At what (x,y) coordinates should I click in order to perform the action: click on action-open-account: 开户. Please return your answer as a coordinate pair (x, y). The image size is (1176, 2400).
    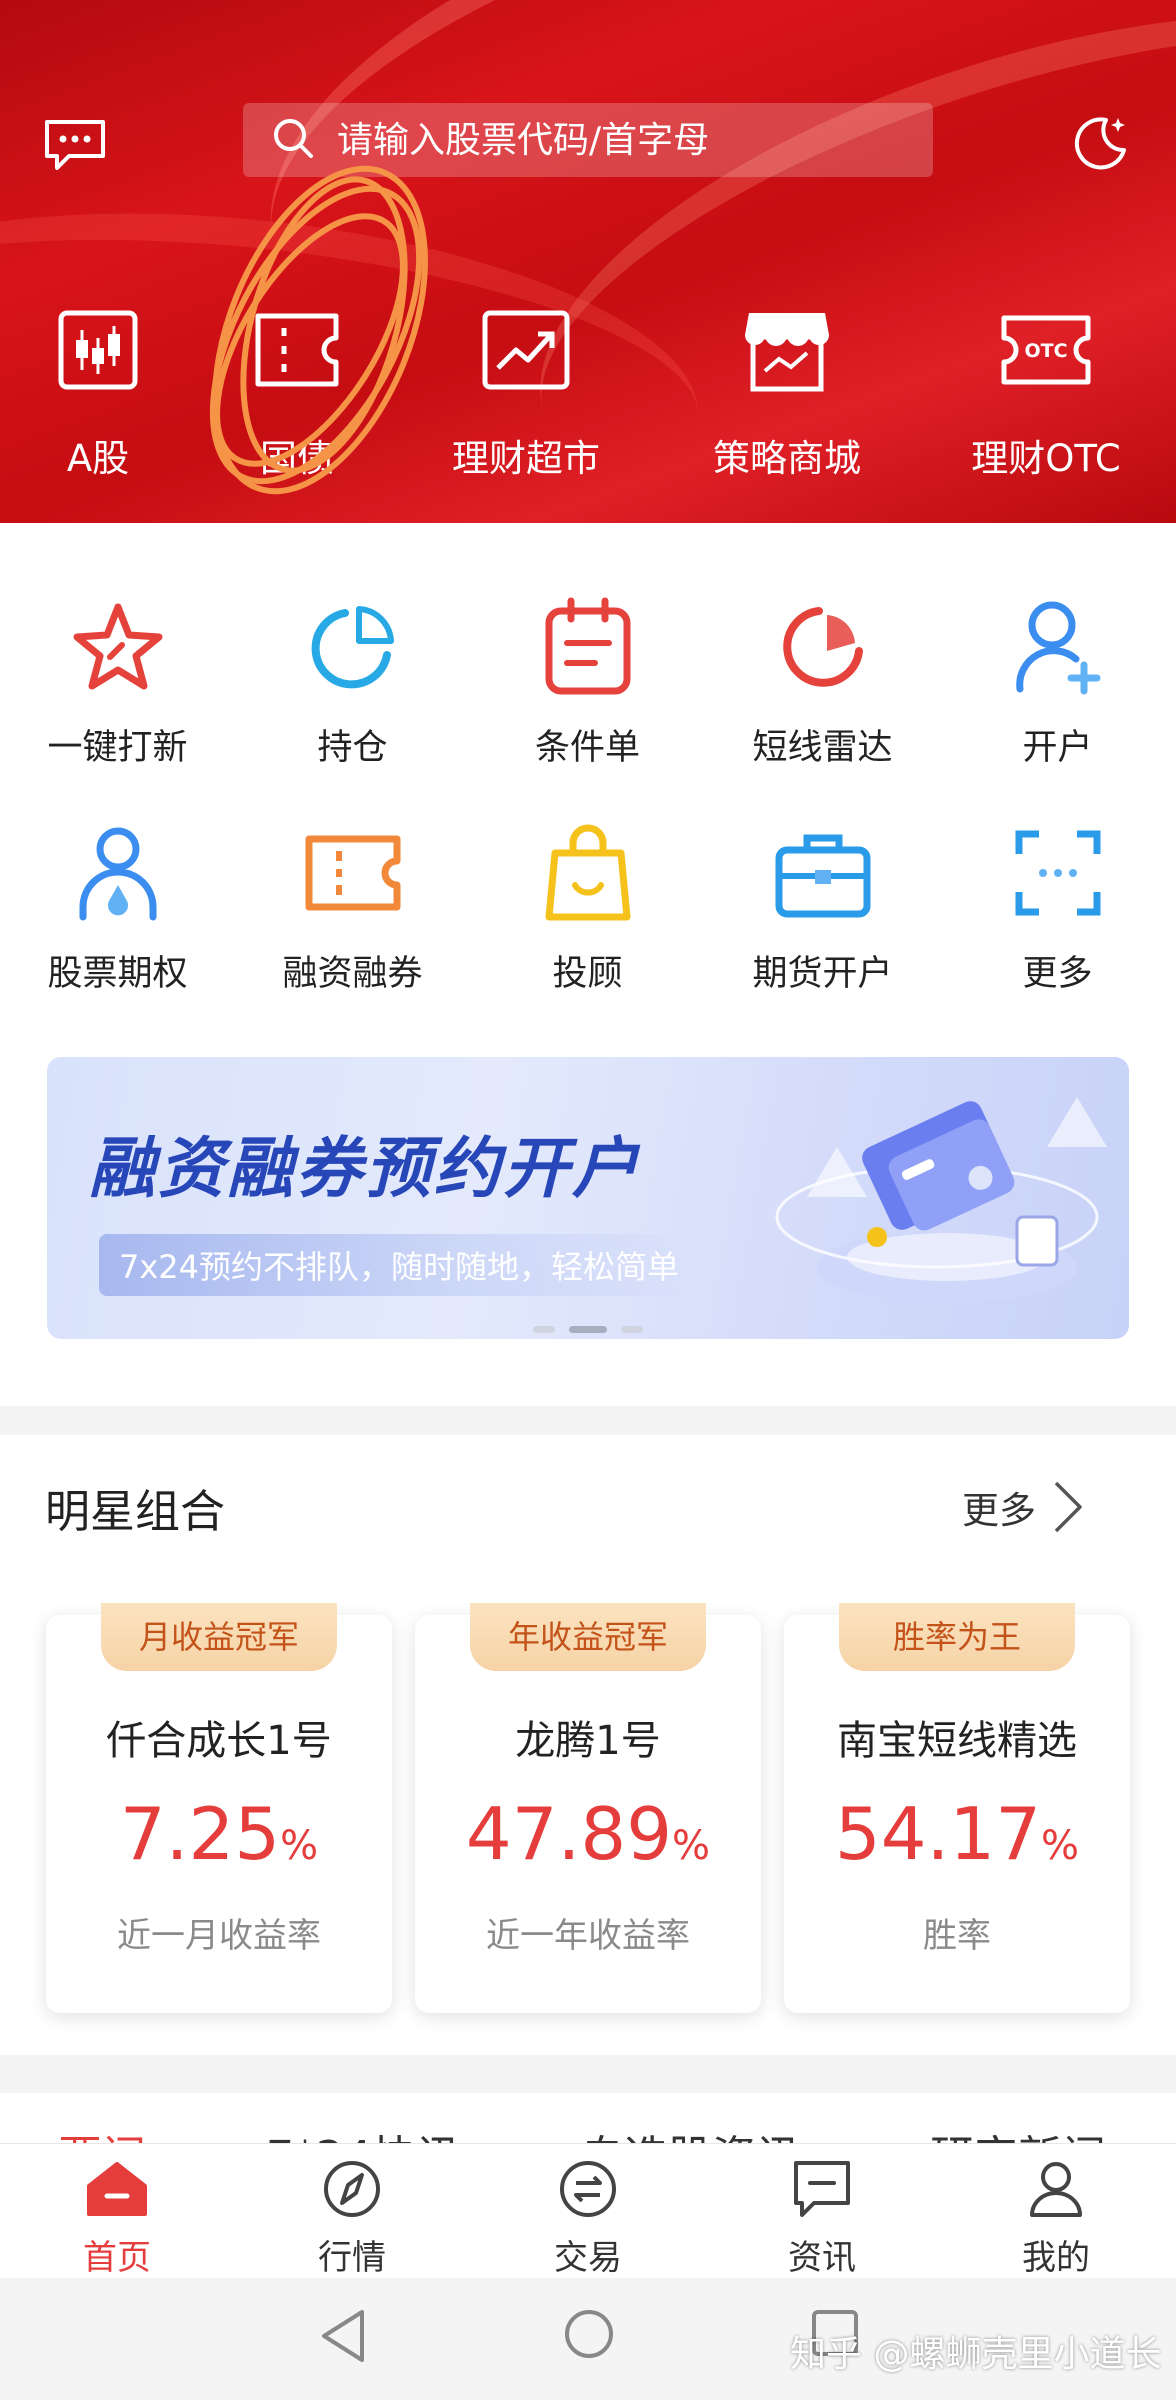
    Looking at the image, I should click on (1057, 678).